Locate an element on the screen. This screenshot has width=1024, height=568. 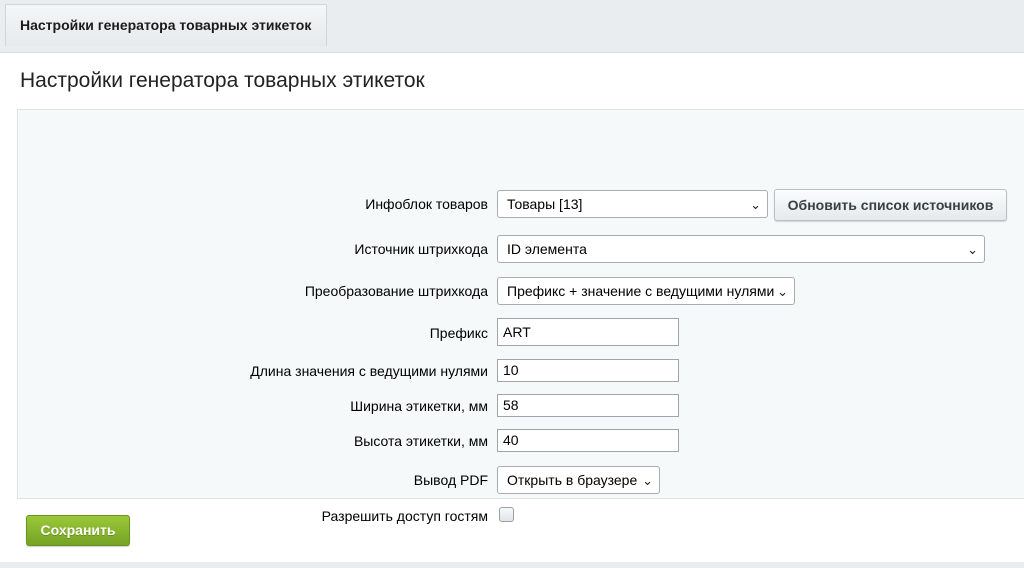
tab-label-generator-settings: Настройки генератора товарных этикеток is located at coordinates (166, 25).